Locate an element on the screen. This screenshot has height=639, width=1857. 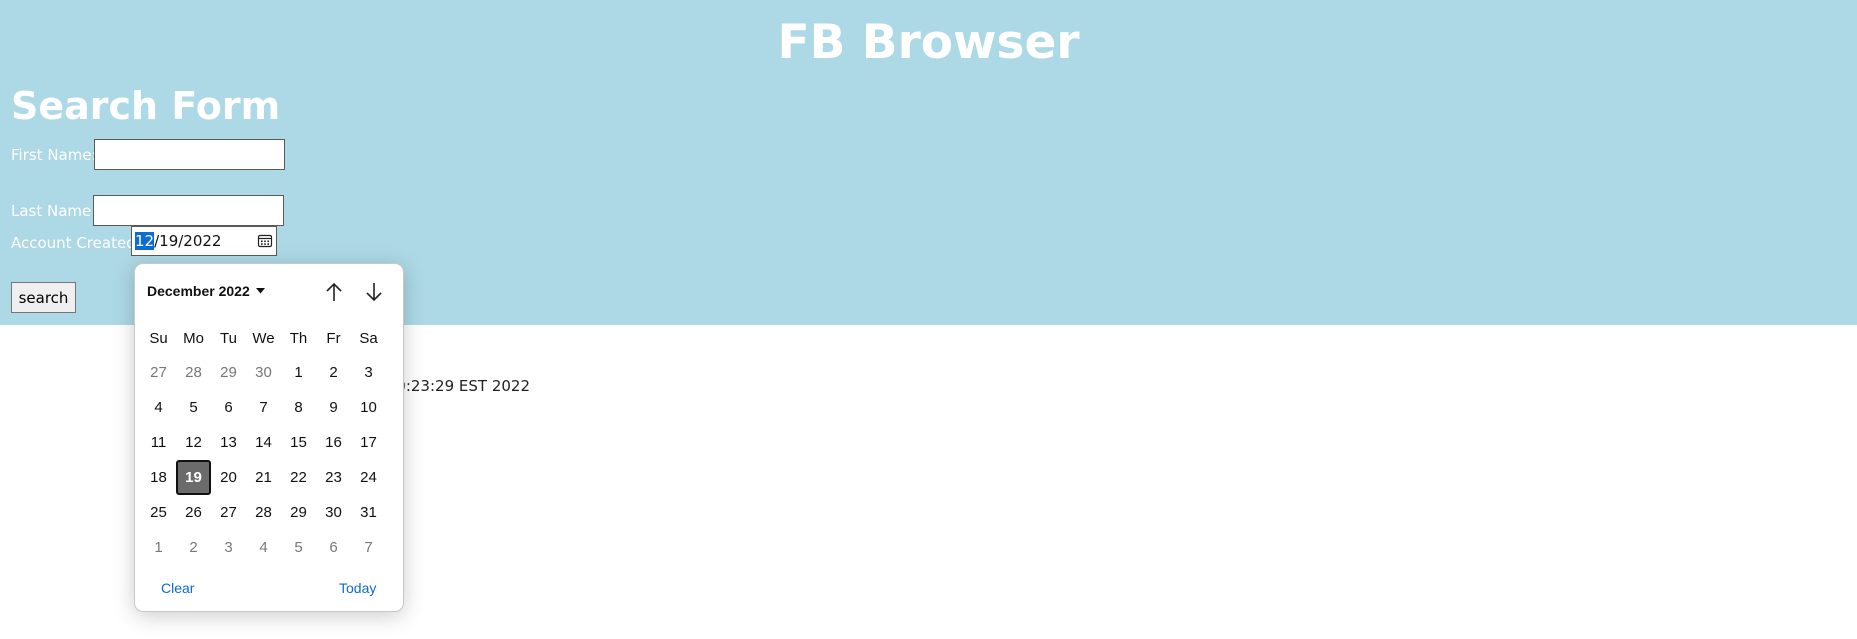
month-year-dropdown: December 2022 is located at coordinates (206, 291).